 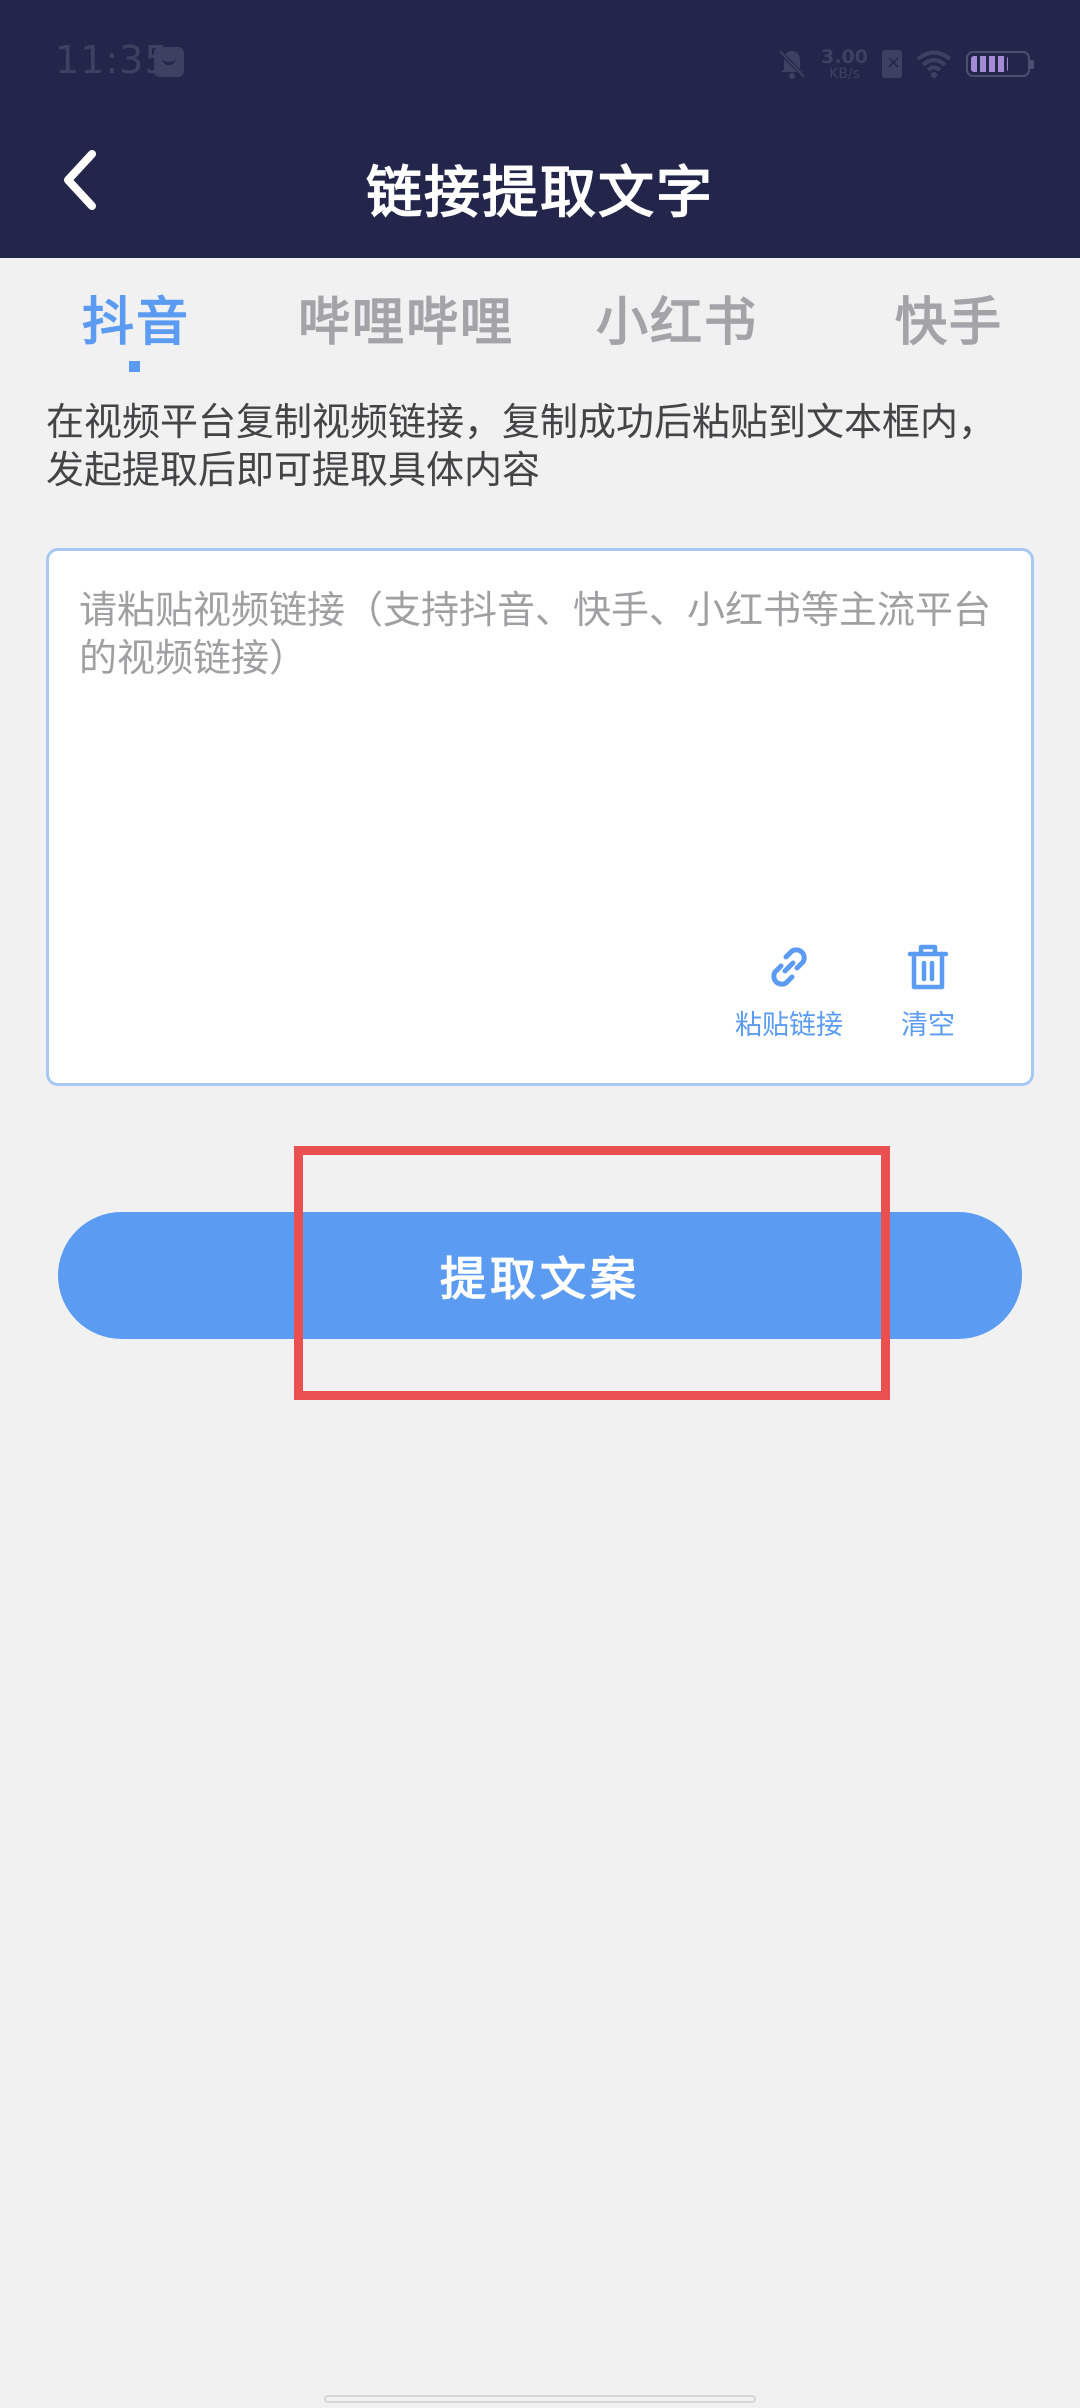 I want to click on wifi-icon, so click(x=934, y=64).